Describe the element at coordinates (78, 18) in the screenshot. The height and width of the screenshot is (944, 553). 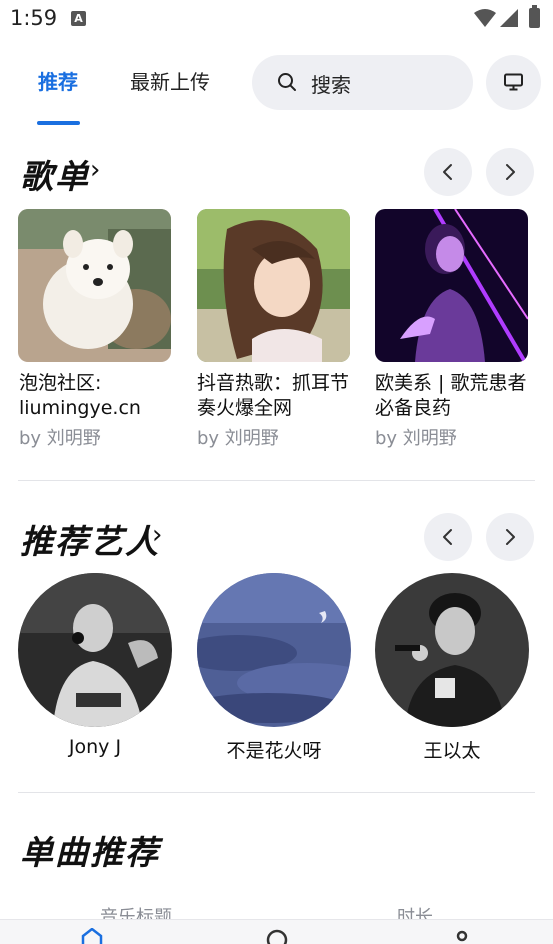
I see `notification-a-icon: A` at that location.